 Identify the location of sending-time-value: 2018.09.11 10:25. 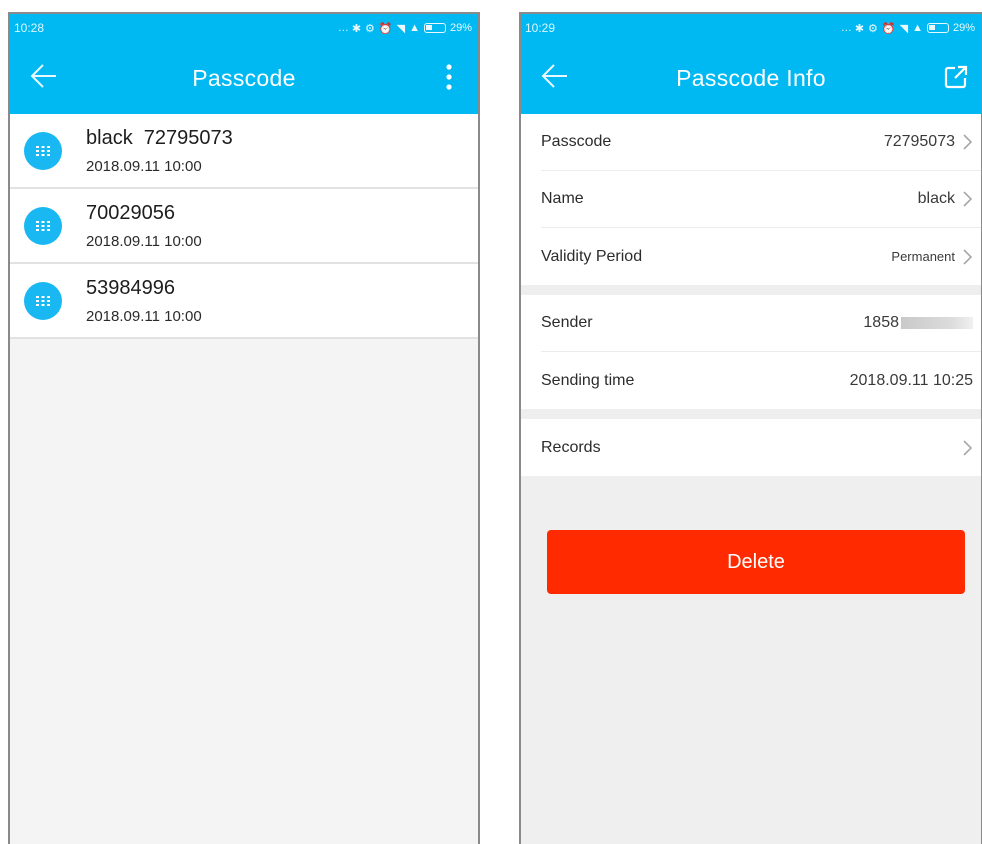
(911, 380).